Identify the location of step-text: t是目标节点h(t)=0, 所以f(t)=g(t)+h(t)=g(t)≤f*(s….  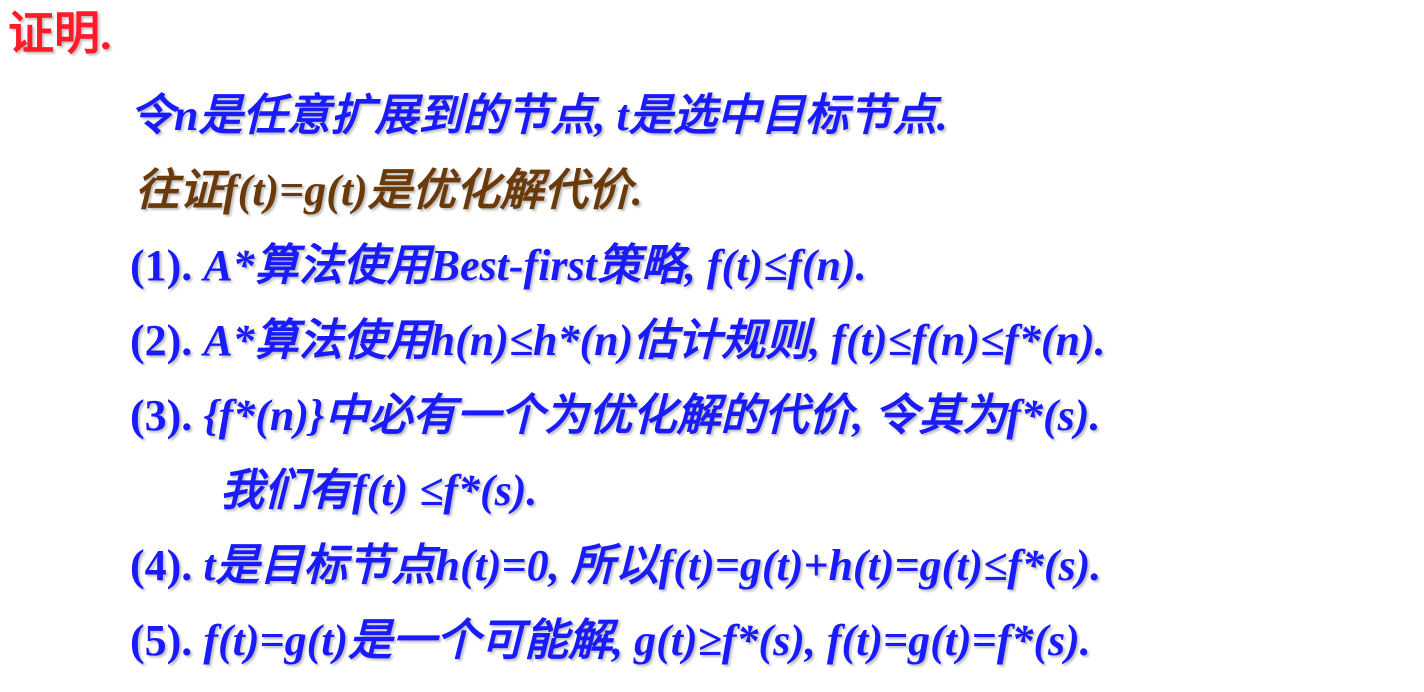
(652, 565).